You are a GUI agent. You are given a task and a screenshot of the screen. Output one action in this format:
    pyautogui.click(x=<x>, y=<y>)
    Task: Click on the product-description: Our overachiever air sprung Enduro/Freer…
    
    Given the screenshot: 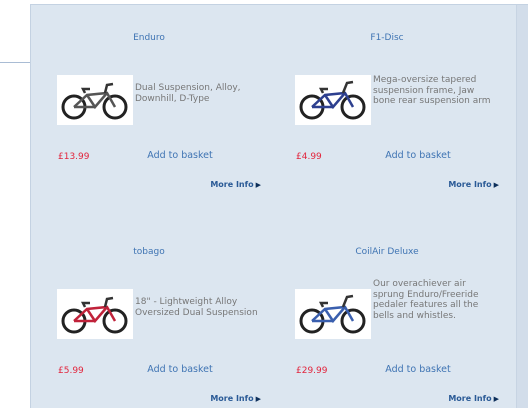 What is the action you would take?
    pyautogui.click(x=426, y=300)
    